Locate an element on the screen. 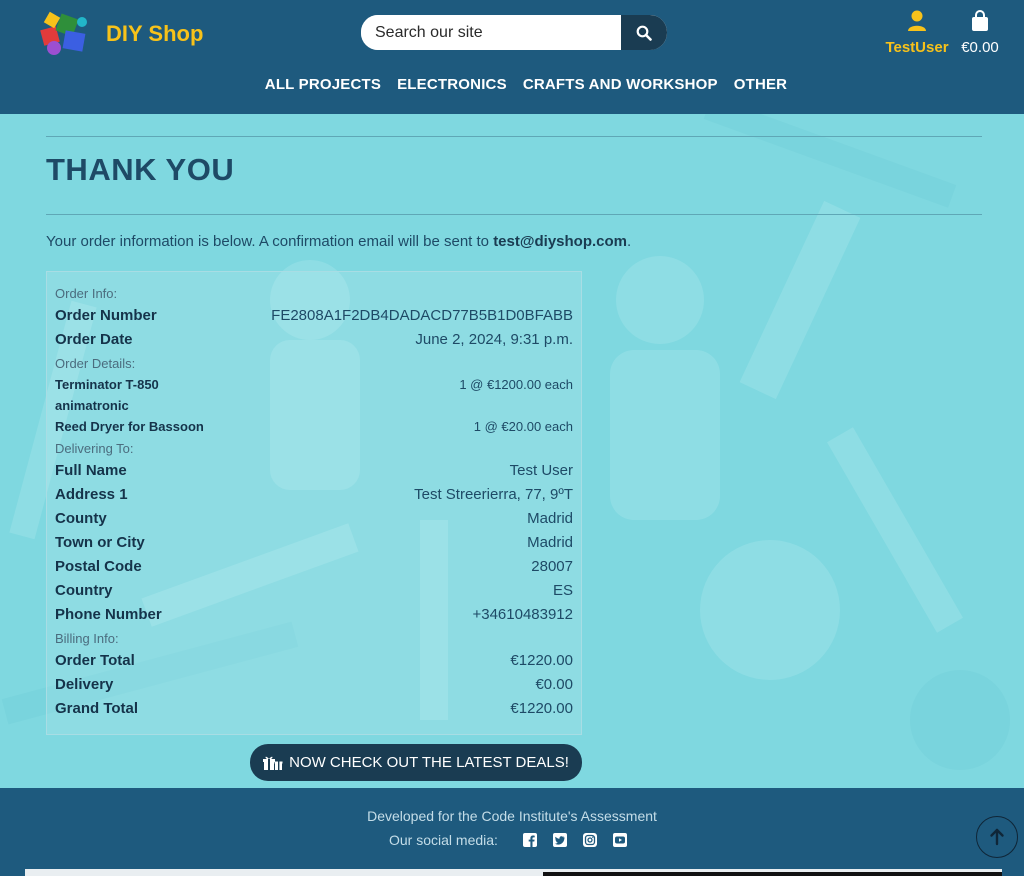 The width and height of the screenshot is (1024, 876). delivery-row: Full Name Test User is located at coordinates (314, 471).